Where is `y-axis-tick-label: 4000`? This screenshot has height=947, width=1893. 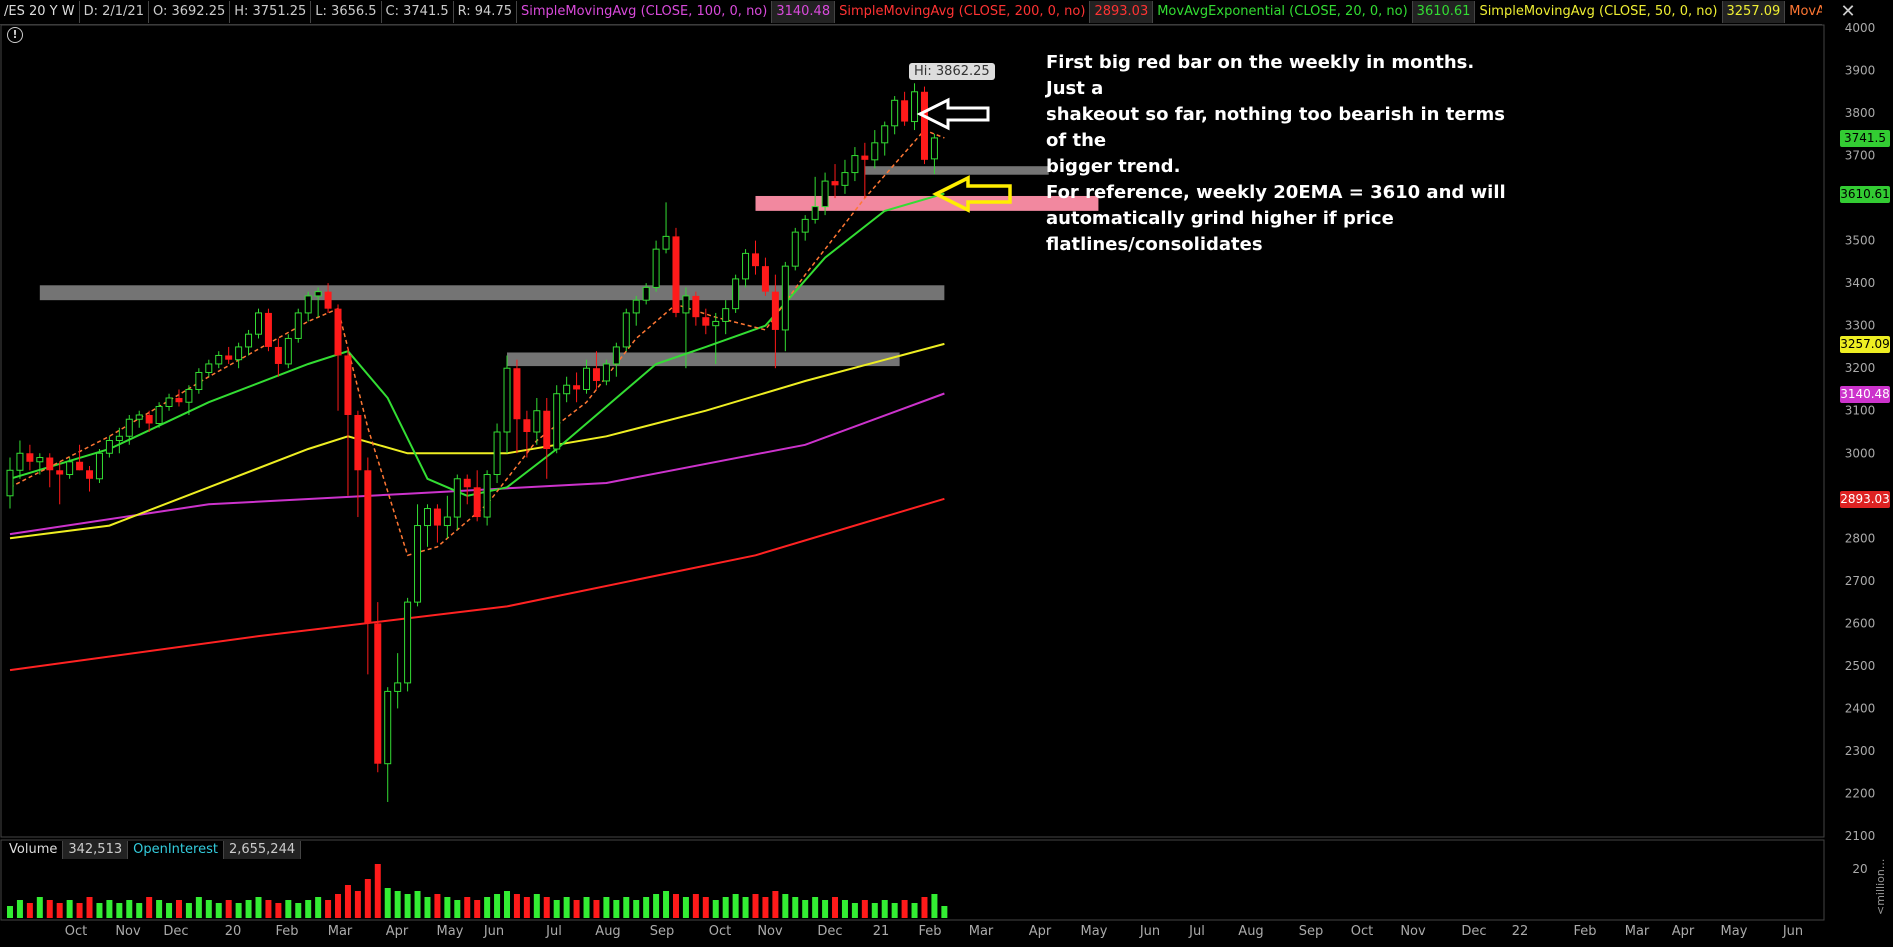
y-axis-tick-label: 4000 is located at coordinates (1860, 28).